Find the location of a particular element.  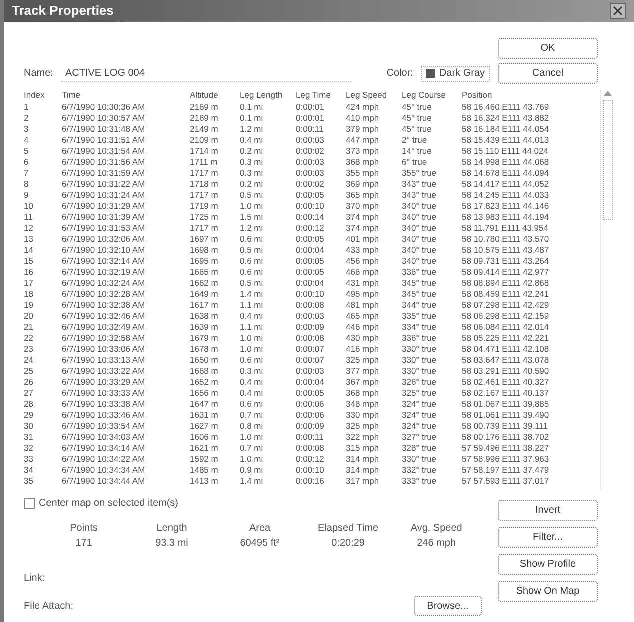

column-header: Leg Speed is located at coordinates (374, 96).